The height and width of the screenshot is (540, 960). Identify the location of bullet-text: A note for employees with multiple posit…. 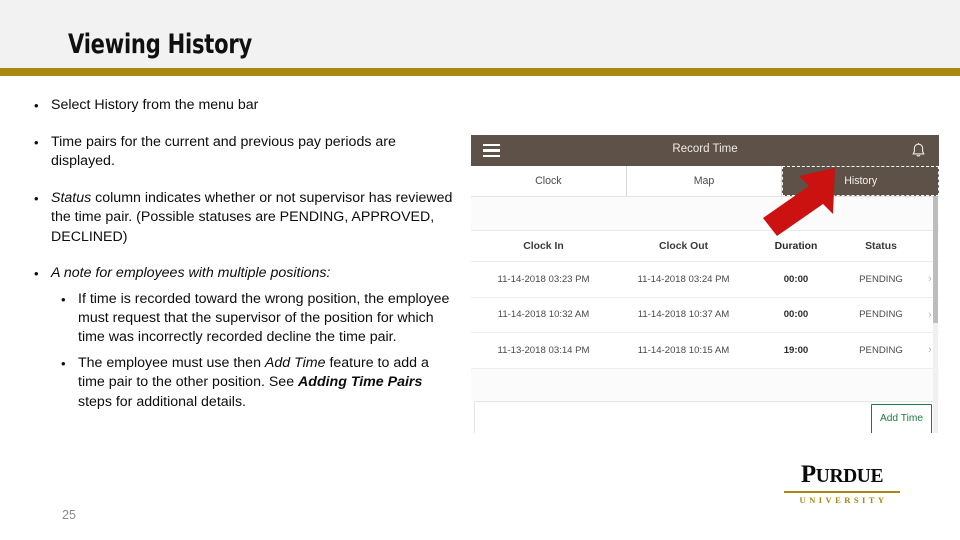
(252, 274).